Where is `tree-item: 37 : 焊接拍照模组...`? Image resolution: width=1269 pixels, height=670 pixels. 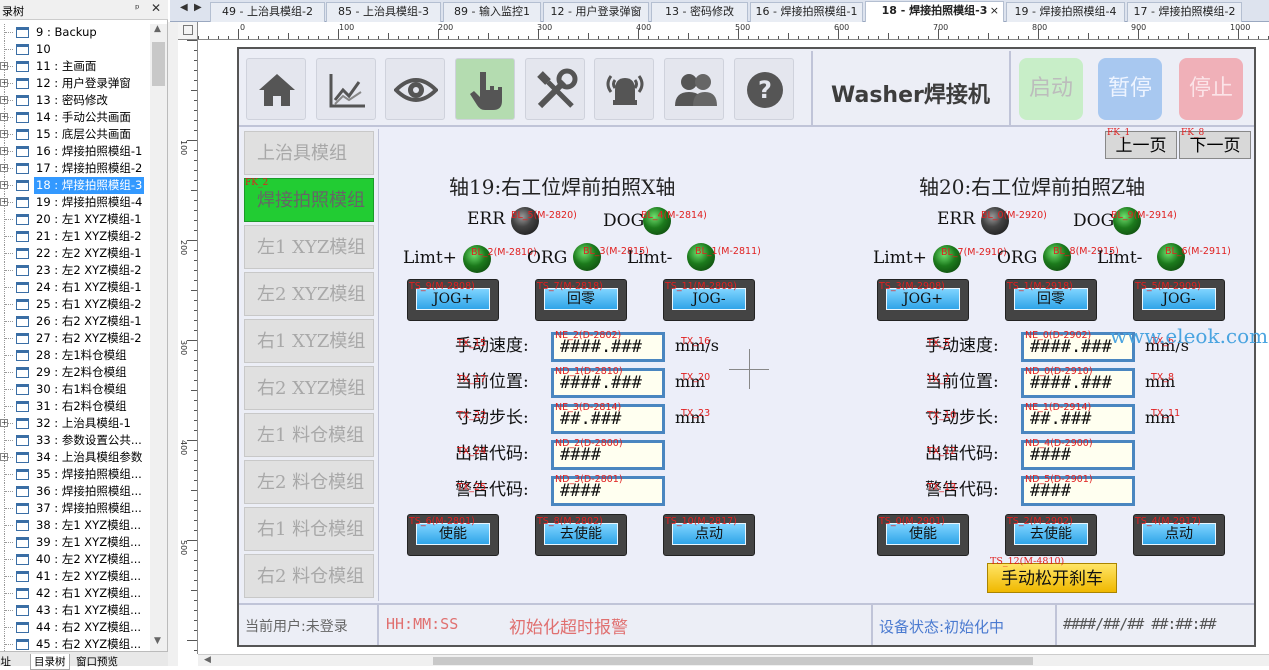
tree-item: 37 : 焊接拍照模组... is located at coordinates (75, 508).